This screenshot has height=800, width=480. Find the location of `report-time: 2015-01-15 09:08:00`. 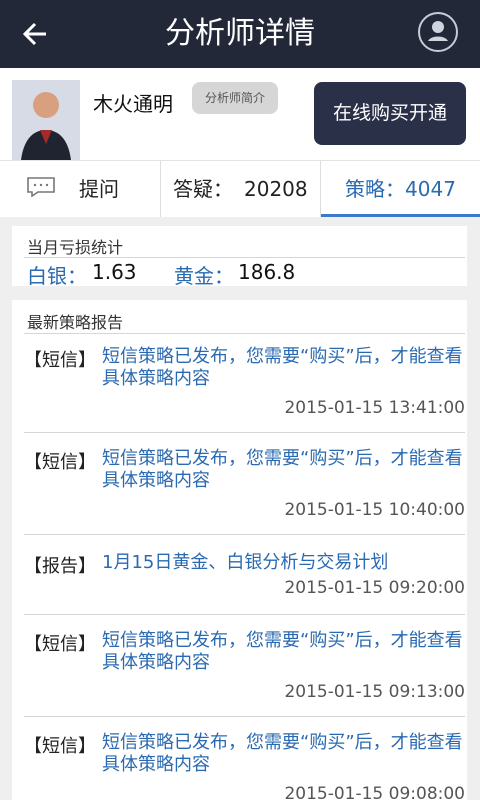

report-time: 2015-01-15 09:08:00 is located at coordinates (374, 792).